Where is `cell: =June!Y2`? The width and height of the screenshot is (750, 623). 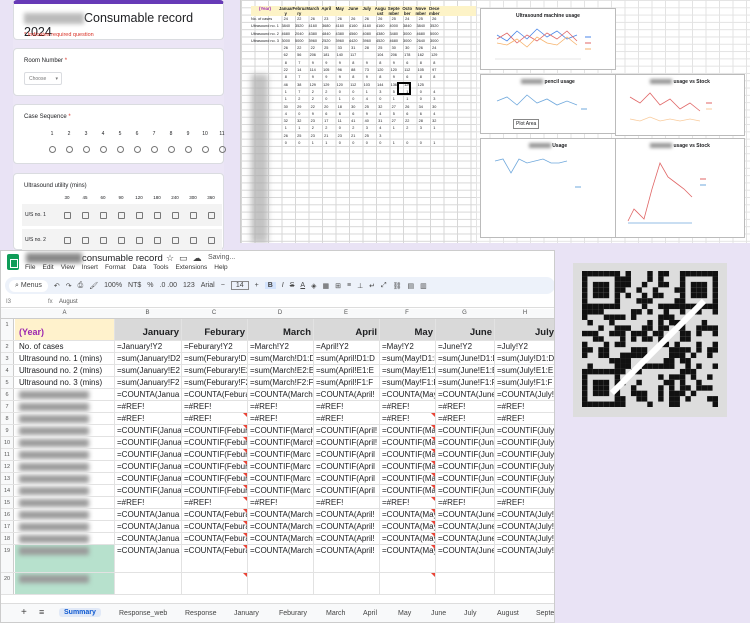
cell: =June!Y2 is located at coordinates (464, 346).